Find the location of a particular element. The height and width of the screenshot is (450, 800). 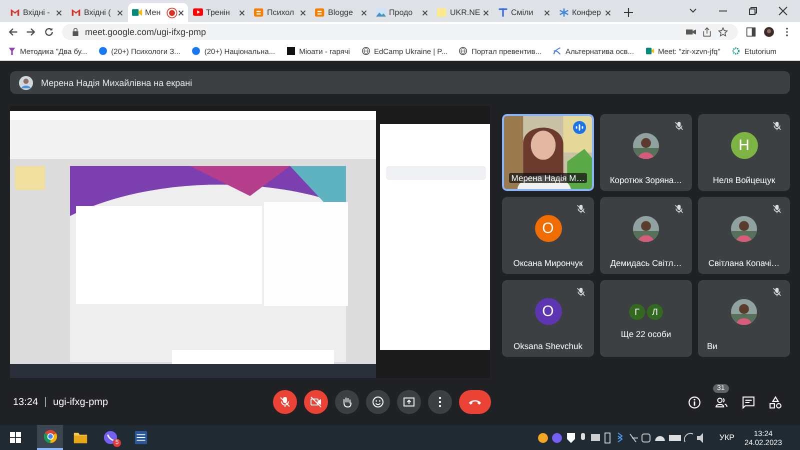

tab-title: Психол is located at coordinates (281, 12).